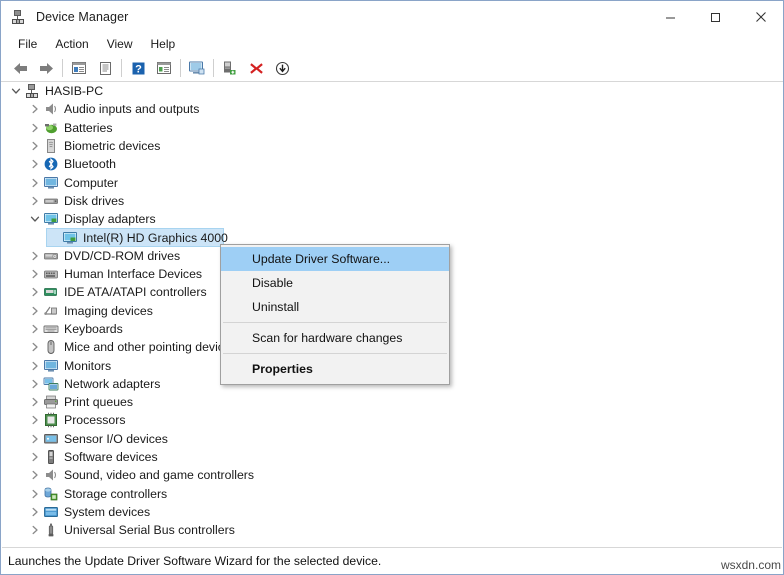  I want to click on title-bar: Device Manager, so click(392, 17).